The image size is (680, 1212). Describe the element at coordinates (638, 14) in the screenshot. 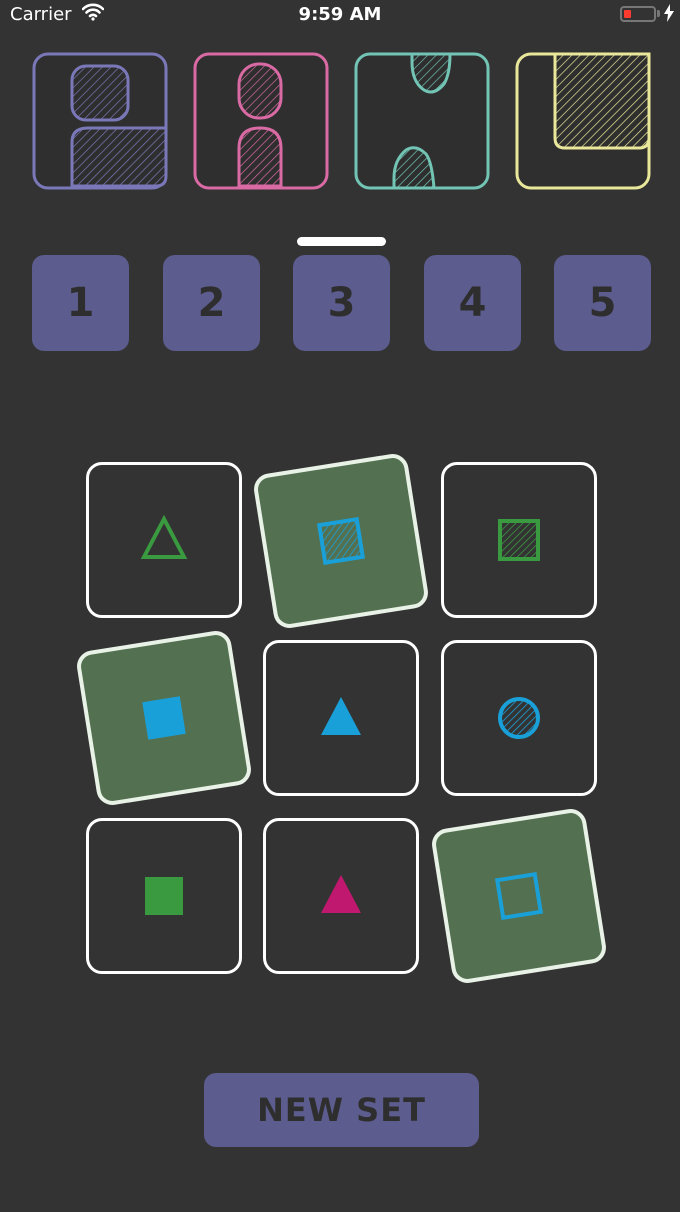

I see `battery-icon` at that location.